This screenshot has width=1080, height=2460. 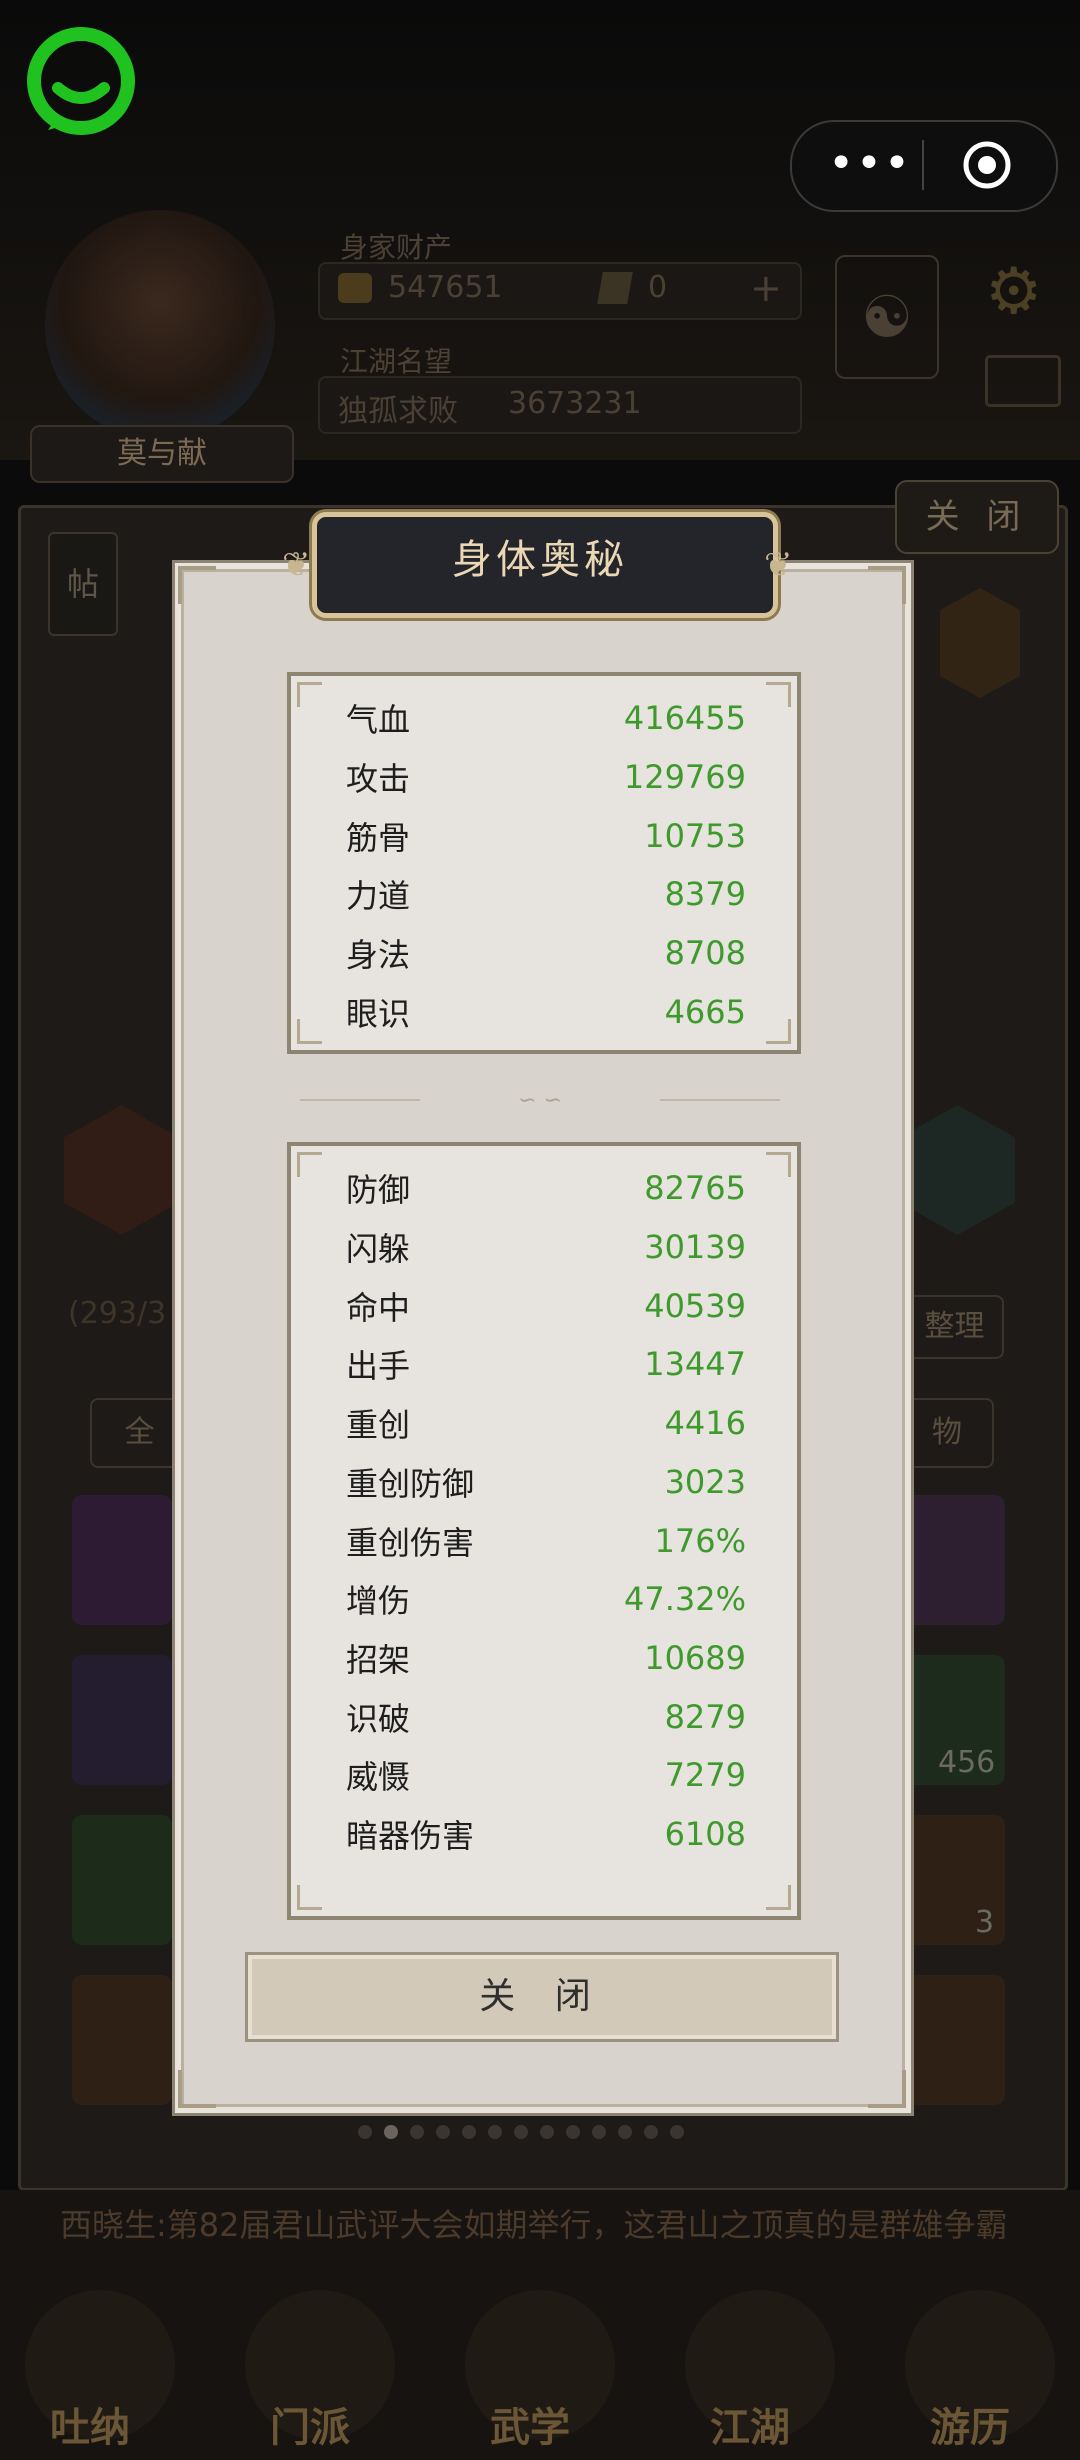 I want to click on stat-name: 识破, so click(x=378, y=1719).